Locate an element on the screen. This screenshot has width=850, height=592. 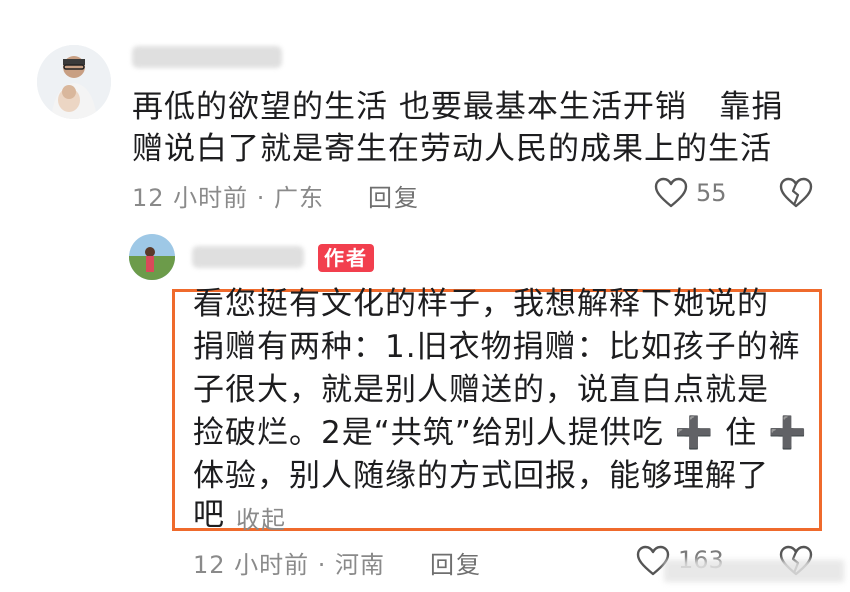
author-badge: 作者 is located at coordinates (346, 258).